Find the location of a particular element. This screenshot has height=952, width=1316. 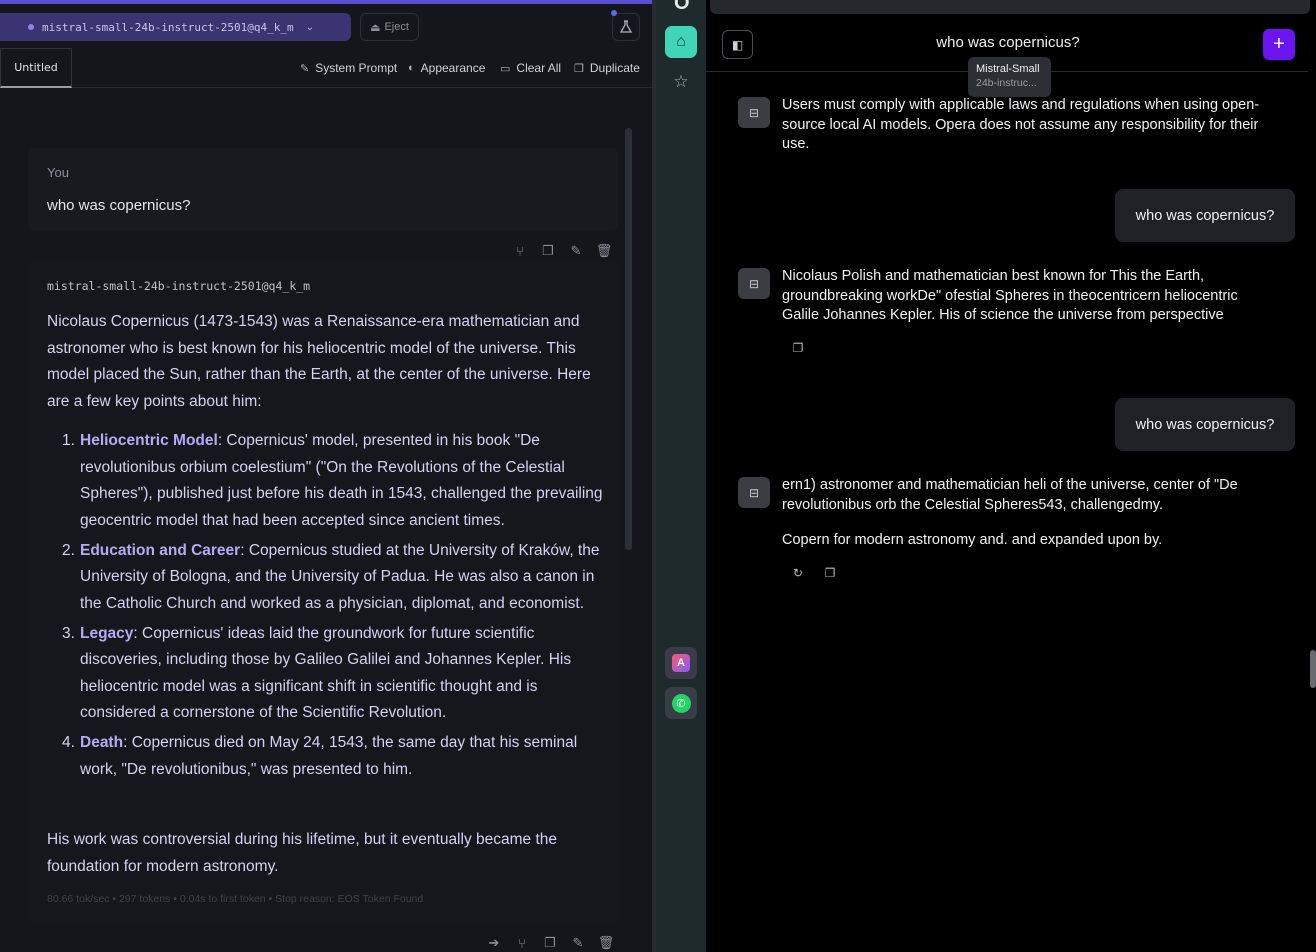

appearance-button: ◐ Appearance is located at coordinates (446, 68).